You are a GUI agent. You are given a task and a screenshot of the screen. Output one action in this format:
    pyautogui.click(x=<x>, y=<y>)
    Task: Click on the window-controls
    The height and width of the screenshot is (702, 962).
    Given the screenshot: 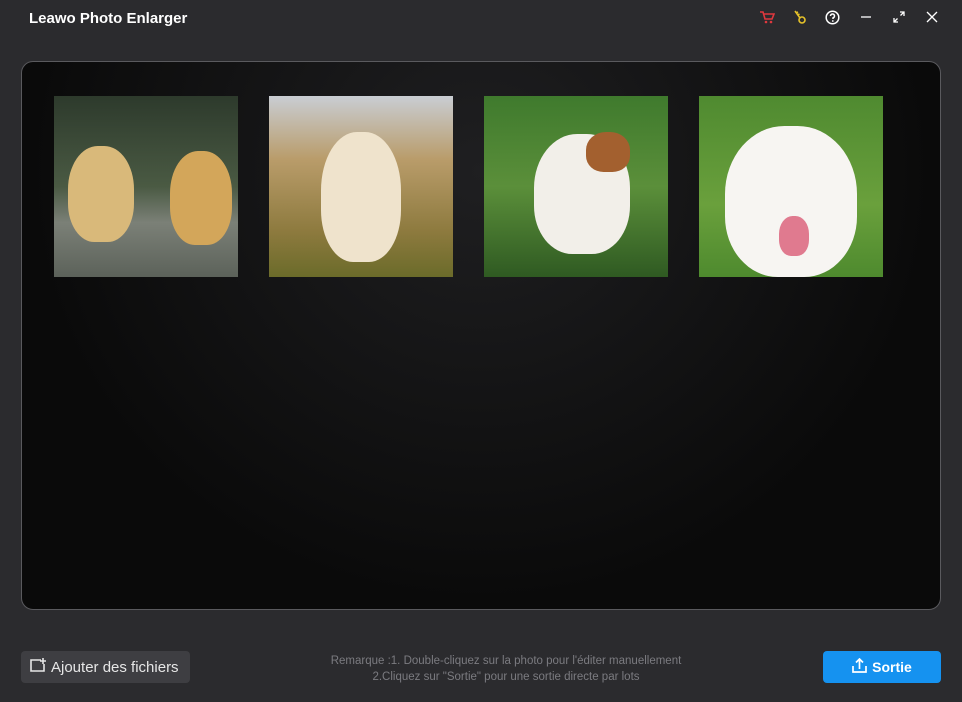 What is the action you would take?
    pyautogui.click(x=849, y=17)
    